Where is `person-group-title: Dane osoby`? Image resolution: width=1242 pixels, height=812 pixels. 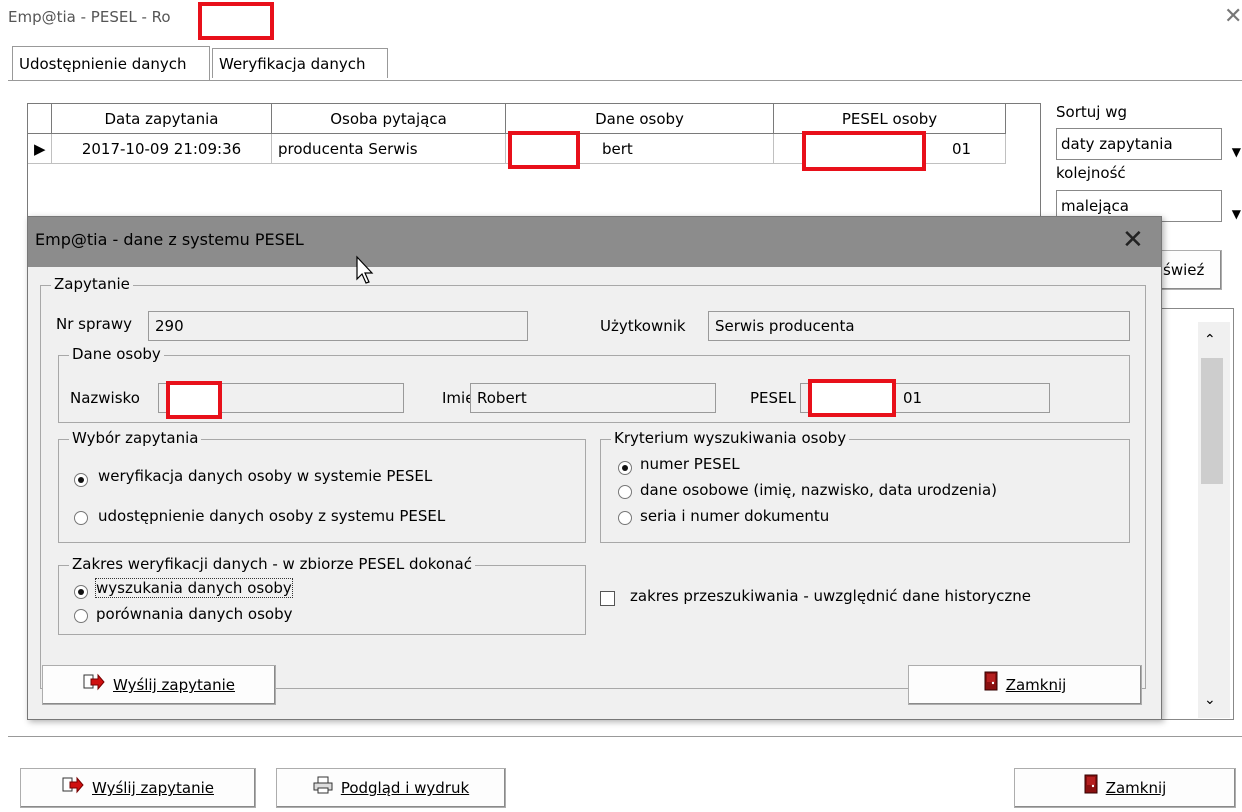
person-group-title: Dane osoby is located at coordinates (116, 354).